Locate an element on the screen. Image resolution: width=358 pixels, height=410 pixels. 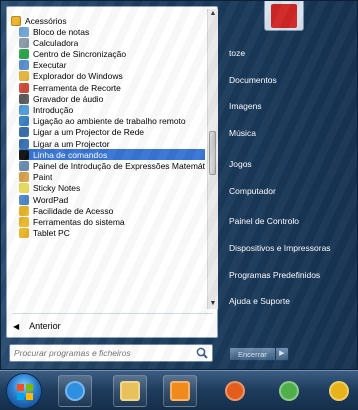
program-label: Calculadora is located at coordinates (56, 42).